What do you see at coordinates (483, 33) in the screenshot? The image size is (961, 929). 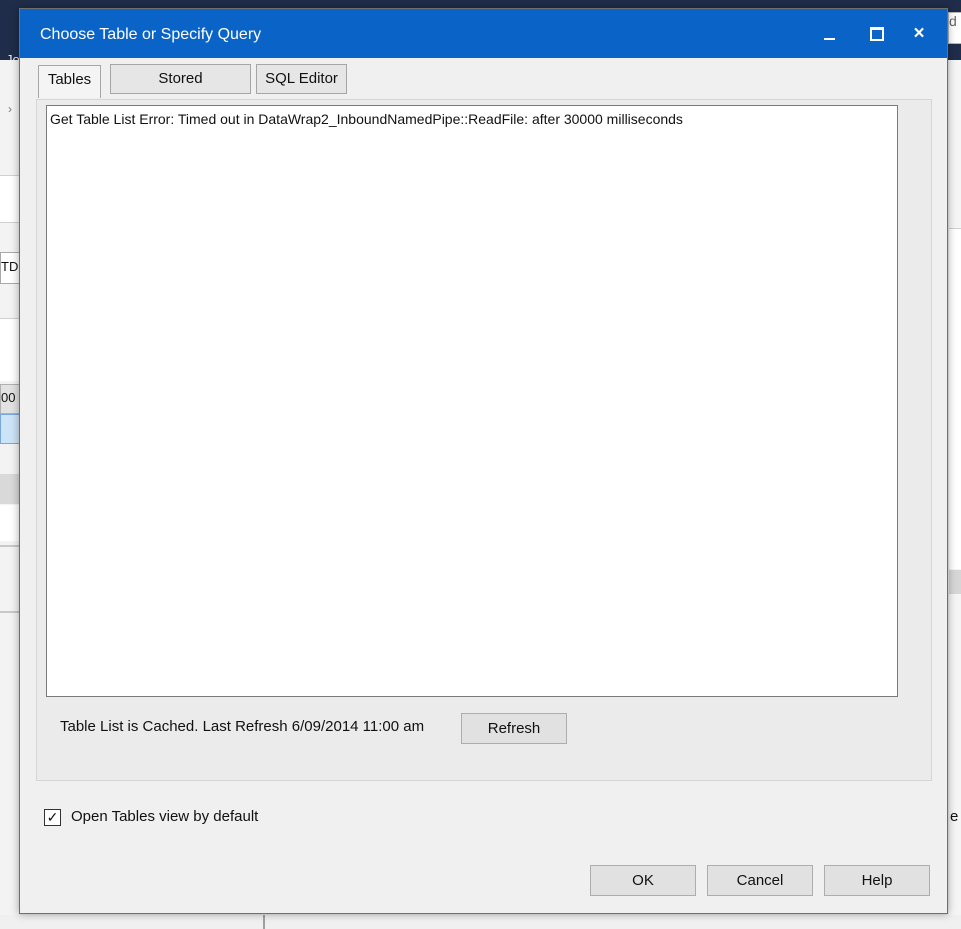 I see `dialog-titlebar: Choose Table or Specify Query ×` at bounding box center [483, 33].